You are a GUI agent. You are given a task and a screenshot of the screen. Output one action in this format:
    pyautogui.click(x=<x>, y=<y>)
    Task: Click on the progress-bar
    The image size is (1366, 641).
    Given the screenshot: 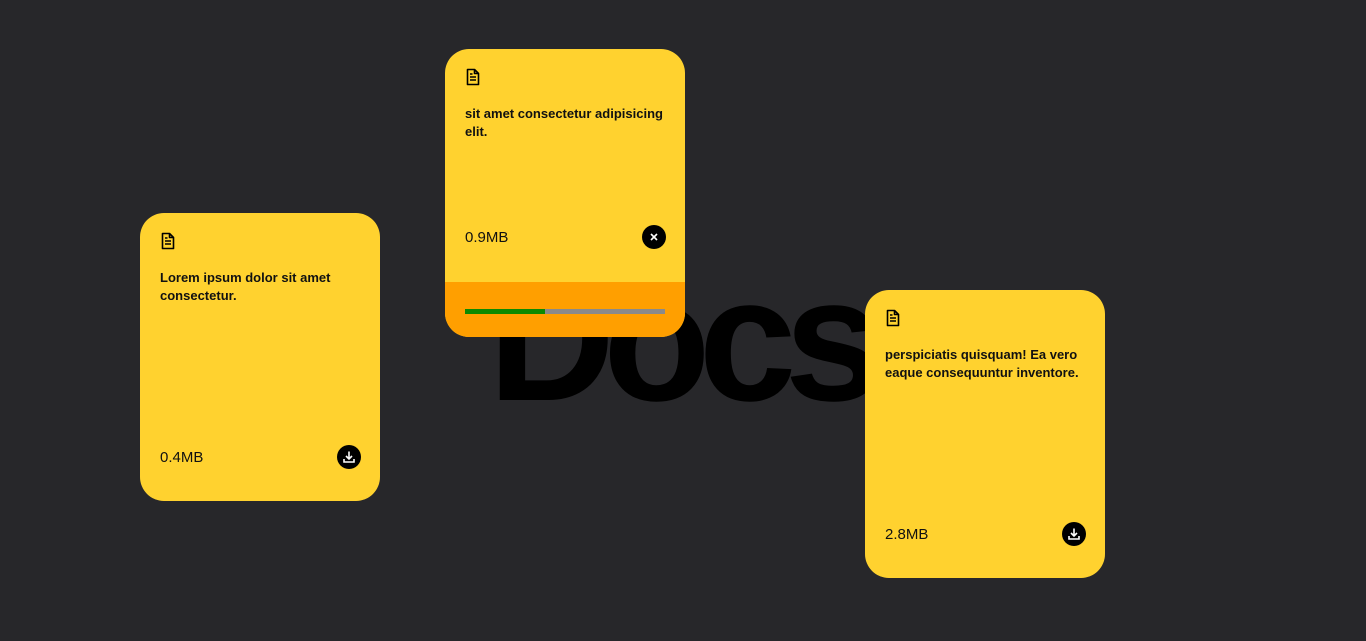 What is the action you would take?
    pyautogui.click(x=565, y=311)
    